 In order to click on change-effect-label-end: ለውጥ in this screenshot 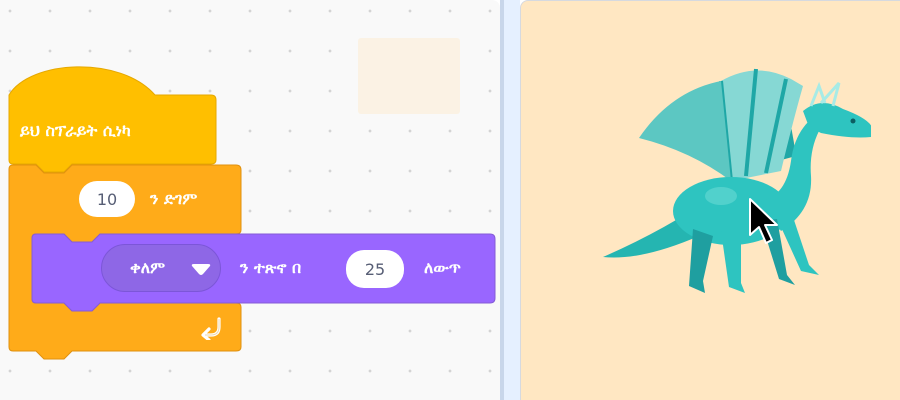, I will do `click(442, 267)`.